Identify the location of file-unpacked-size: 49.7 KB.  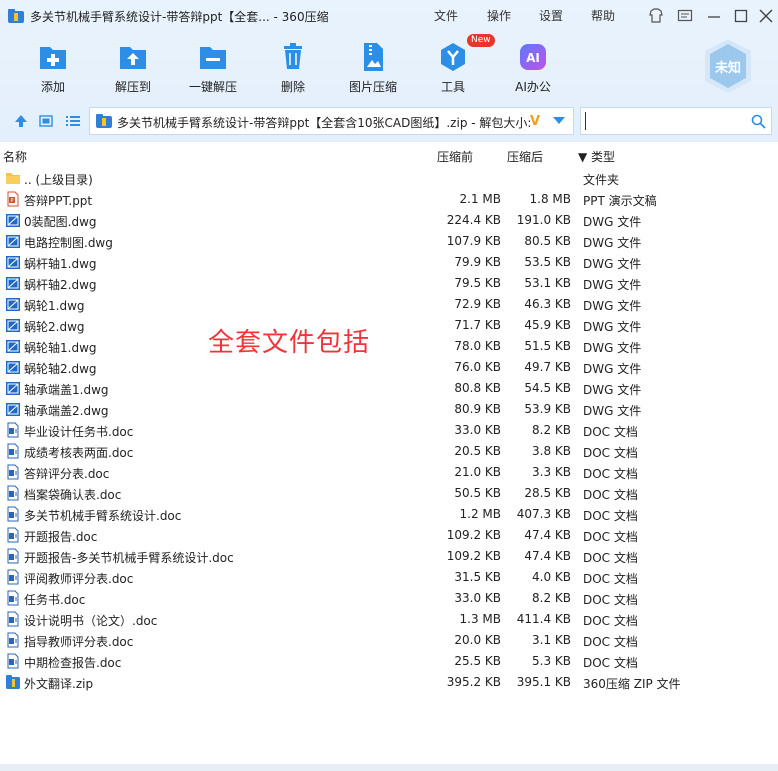
(547, 367).